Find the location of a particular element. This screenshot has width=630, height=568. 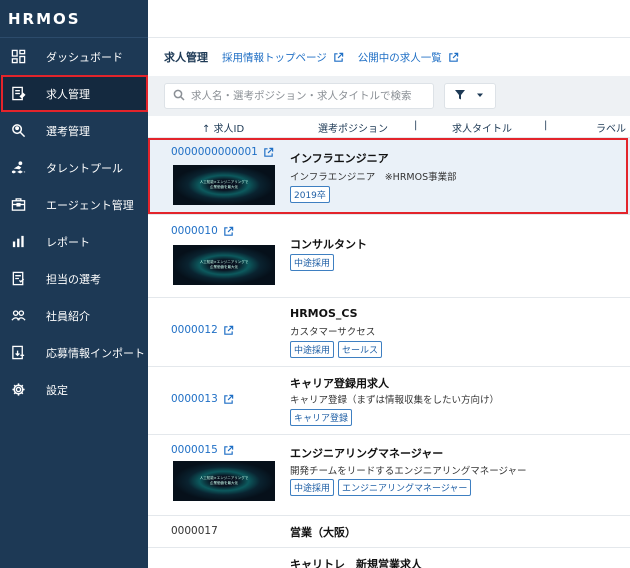

page-title: 求人管理 is located at coordinates (186, 57).